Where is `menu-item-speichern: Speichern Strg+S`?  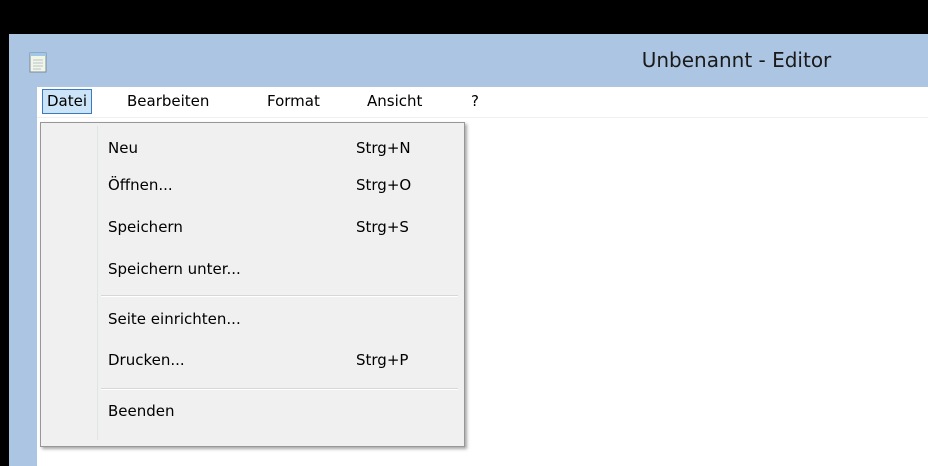 menu-item-speichern: Speichern Strg+S is located at coordinates (252, 227).